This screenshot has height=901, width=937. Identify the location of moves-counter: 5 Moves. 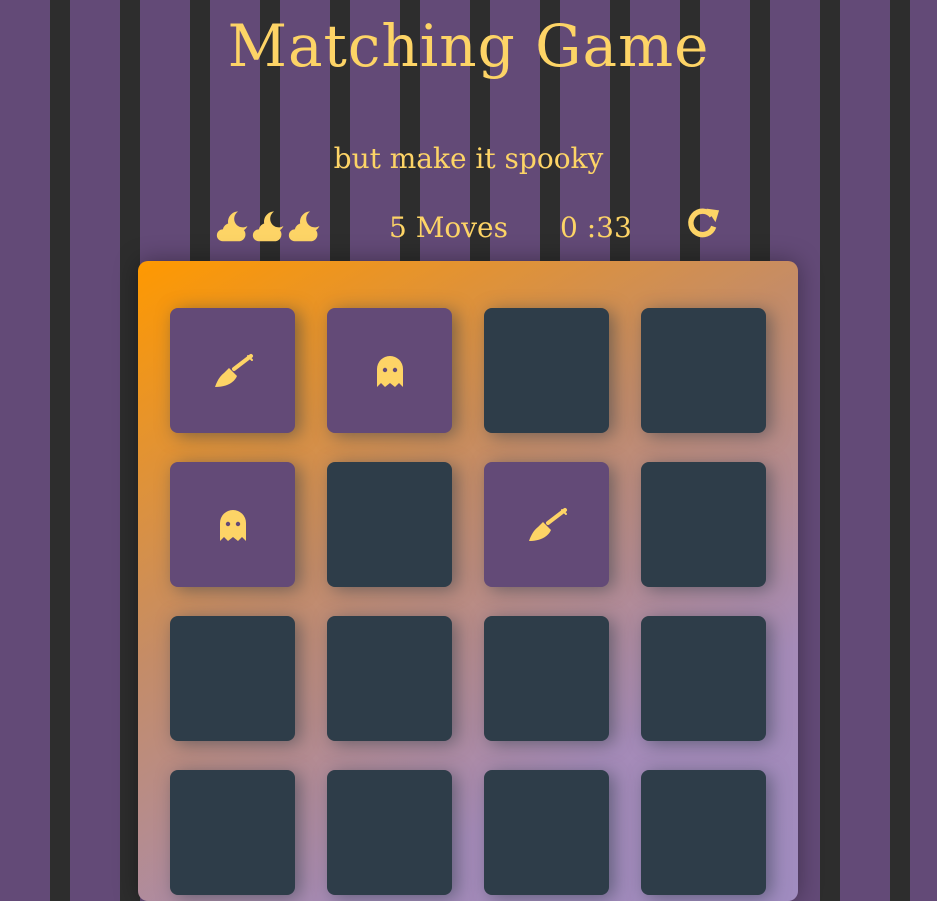
(448, 227).